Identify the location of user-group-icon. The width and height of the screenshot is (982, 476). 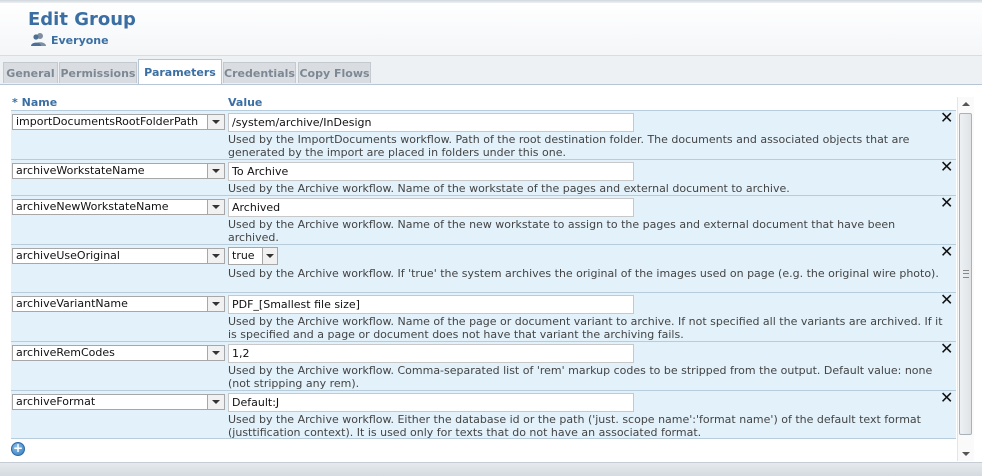
(39, 40).